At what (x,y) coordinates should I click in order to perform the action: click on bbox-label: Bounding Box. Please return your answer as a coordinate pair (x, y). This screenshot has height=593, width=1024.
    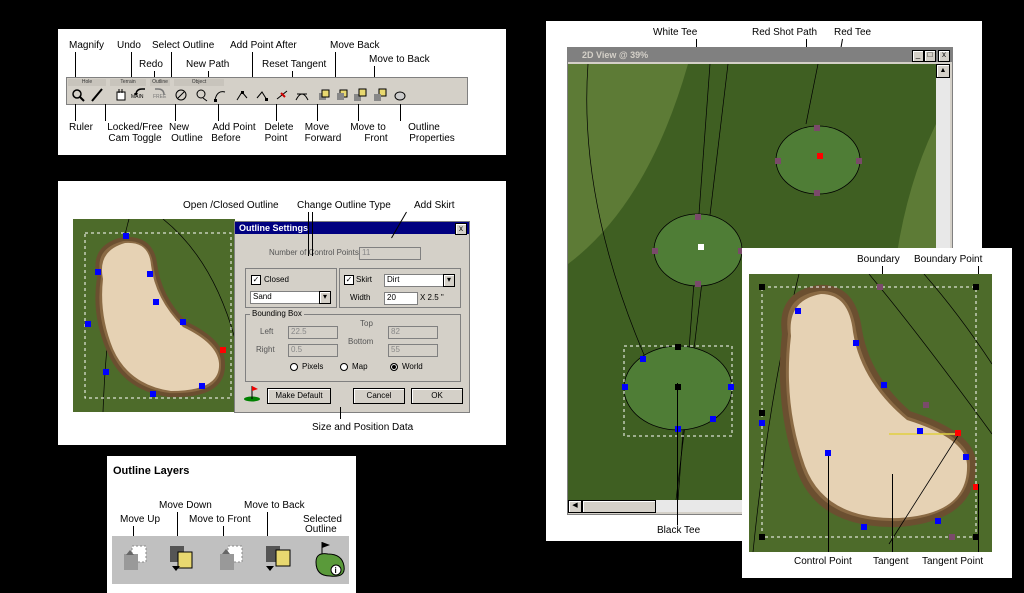
    Looking at the image, I should click on (277, 313).